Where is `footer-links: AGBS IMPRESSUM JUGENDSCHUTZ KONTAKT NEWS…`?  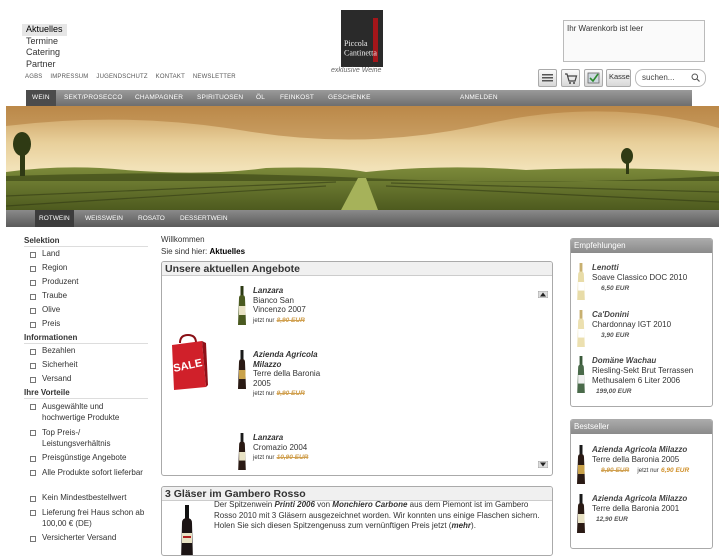 footer-links: AGBS IMPRESSUM JUGENDSCHUTZ KONTAKT NEWS… is located at coordinates (133, 77).